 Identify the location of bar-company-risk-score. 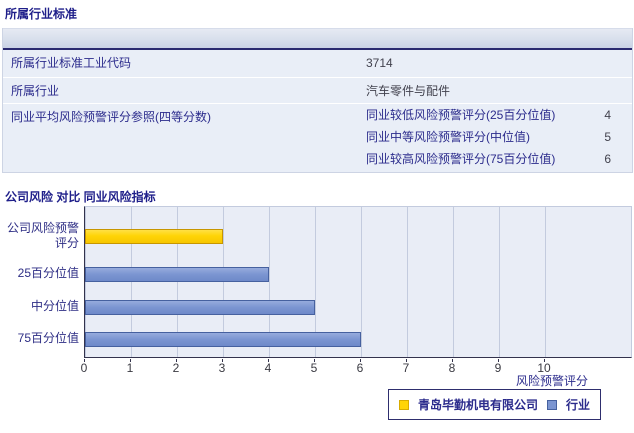
(154, 236).